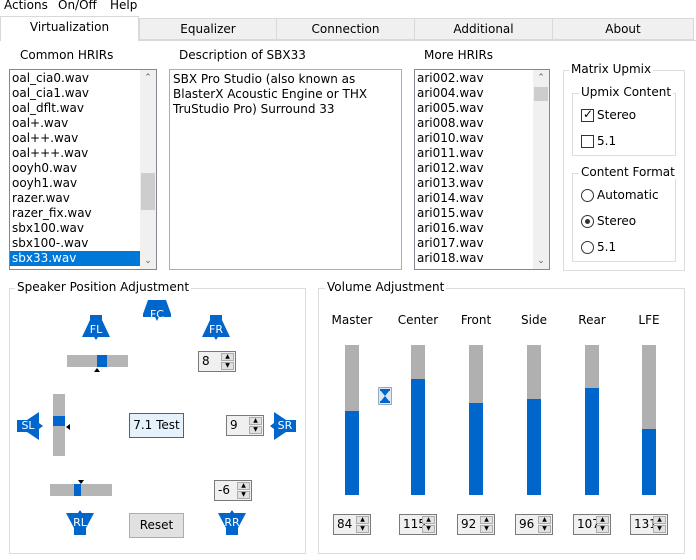  What do you see at coordinates (283, 426) in the screenshot?
I see `speaker-sr-icon: SR` at bounding box center [283, 426].